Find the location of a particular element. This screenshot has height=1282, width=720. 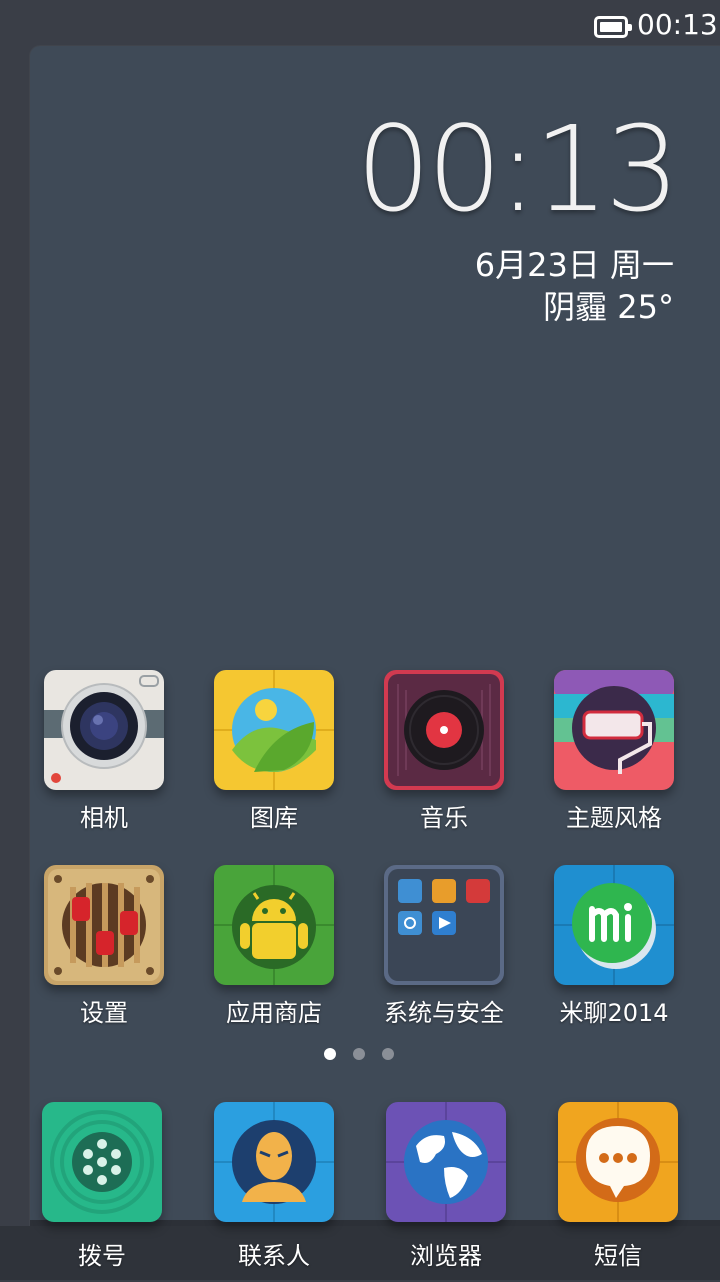

folder-system-security: 系统与安全 is located at coordinates (444, 955).